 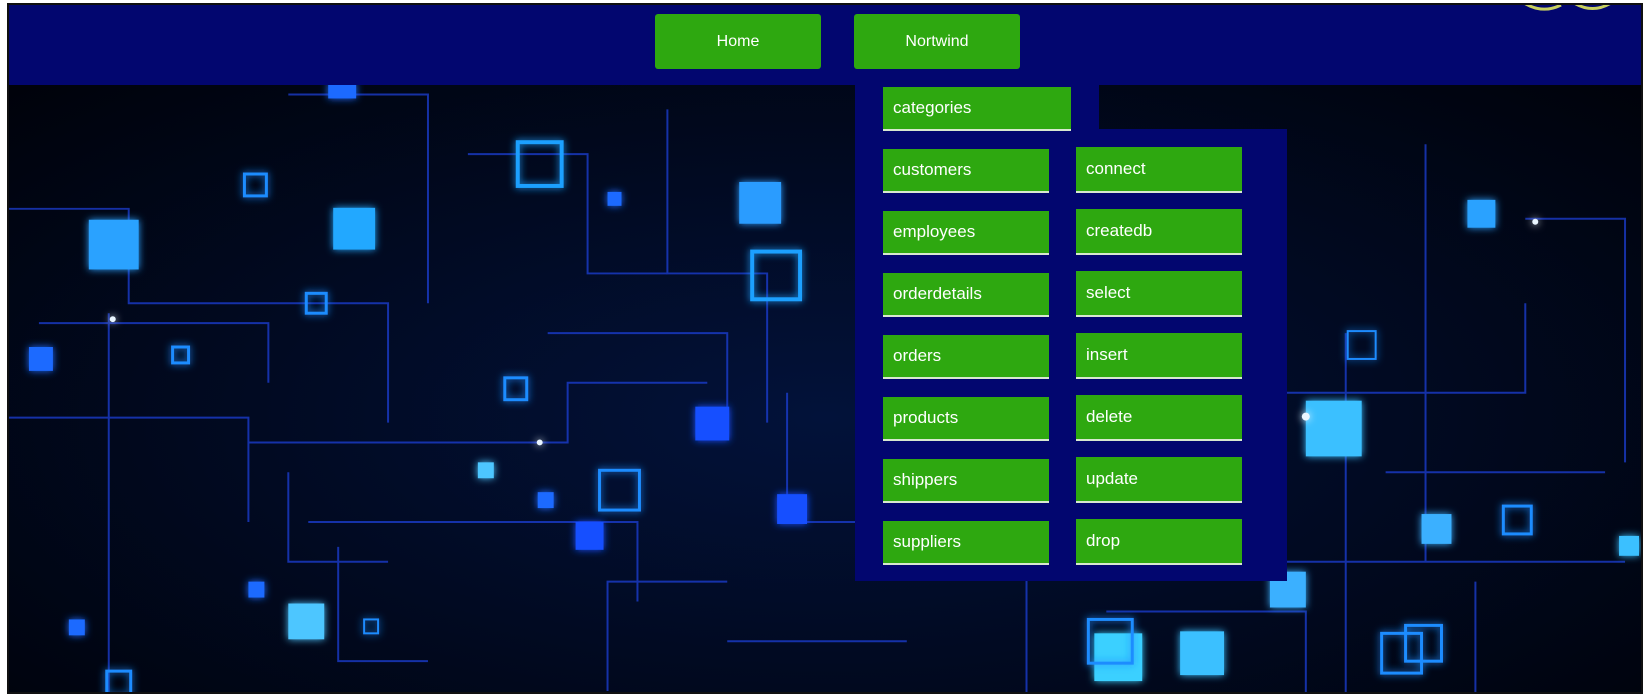 I want to click on nav-nortwind-button: Nortwind, so click(x=937, y=41).